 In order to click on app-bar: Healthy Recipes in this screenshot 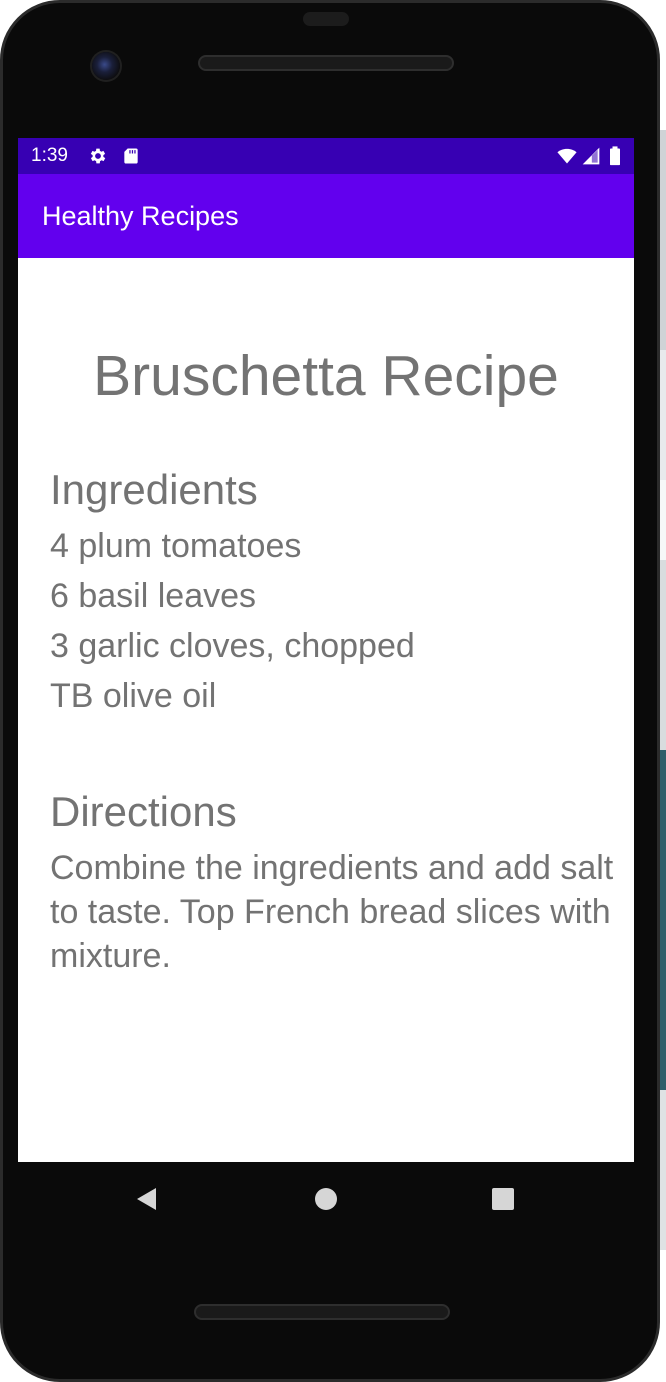, I will do `click(326, 216)`.